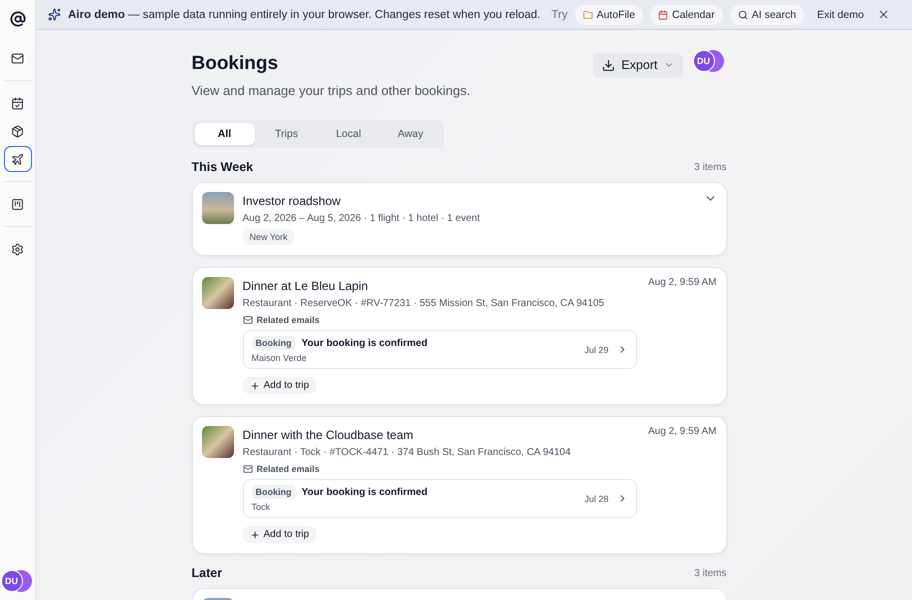 The width and height of the screenshot is (912, 600). Describe the element at coordinates (17, 131) in the screenshot. I see `package-icon` at that location.